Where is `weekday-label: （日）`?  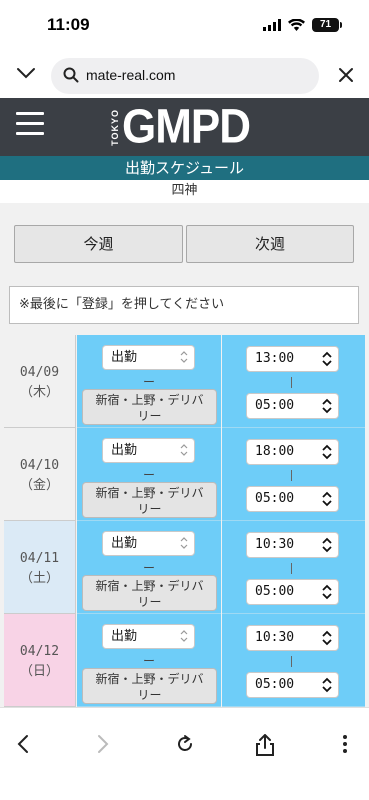
weekday-label: （日） is located at coordinates (39, 671).